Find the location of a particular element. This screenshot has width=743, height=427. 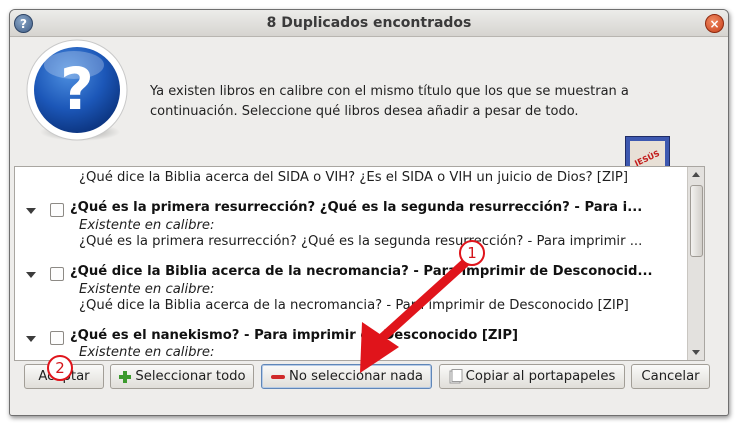

title-bar: ? 8 Duplicados encontrados × is located at coordinates (369, 23).